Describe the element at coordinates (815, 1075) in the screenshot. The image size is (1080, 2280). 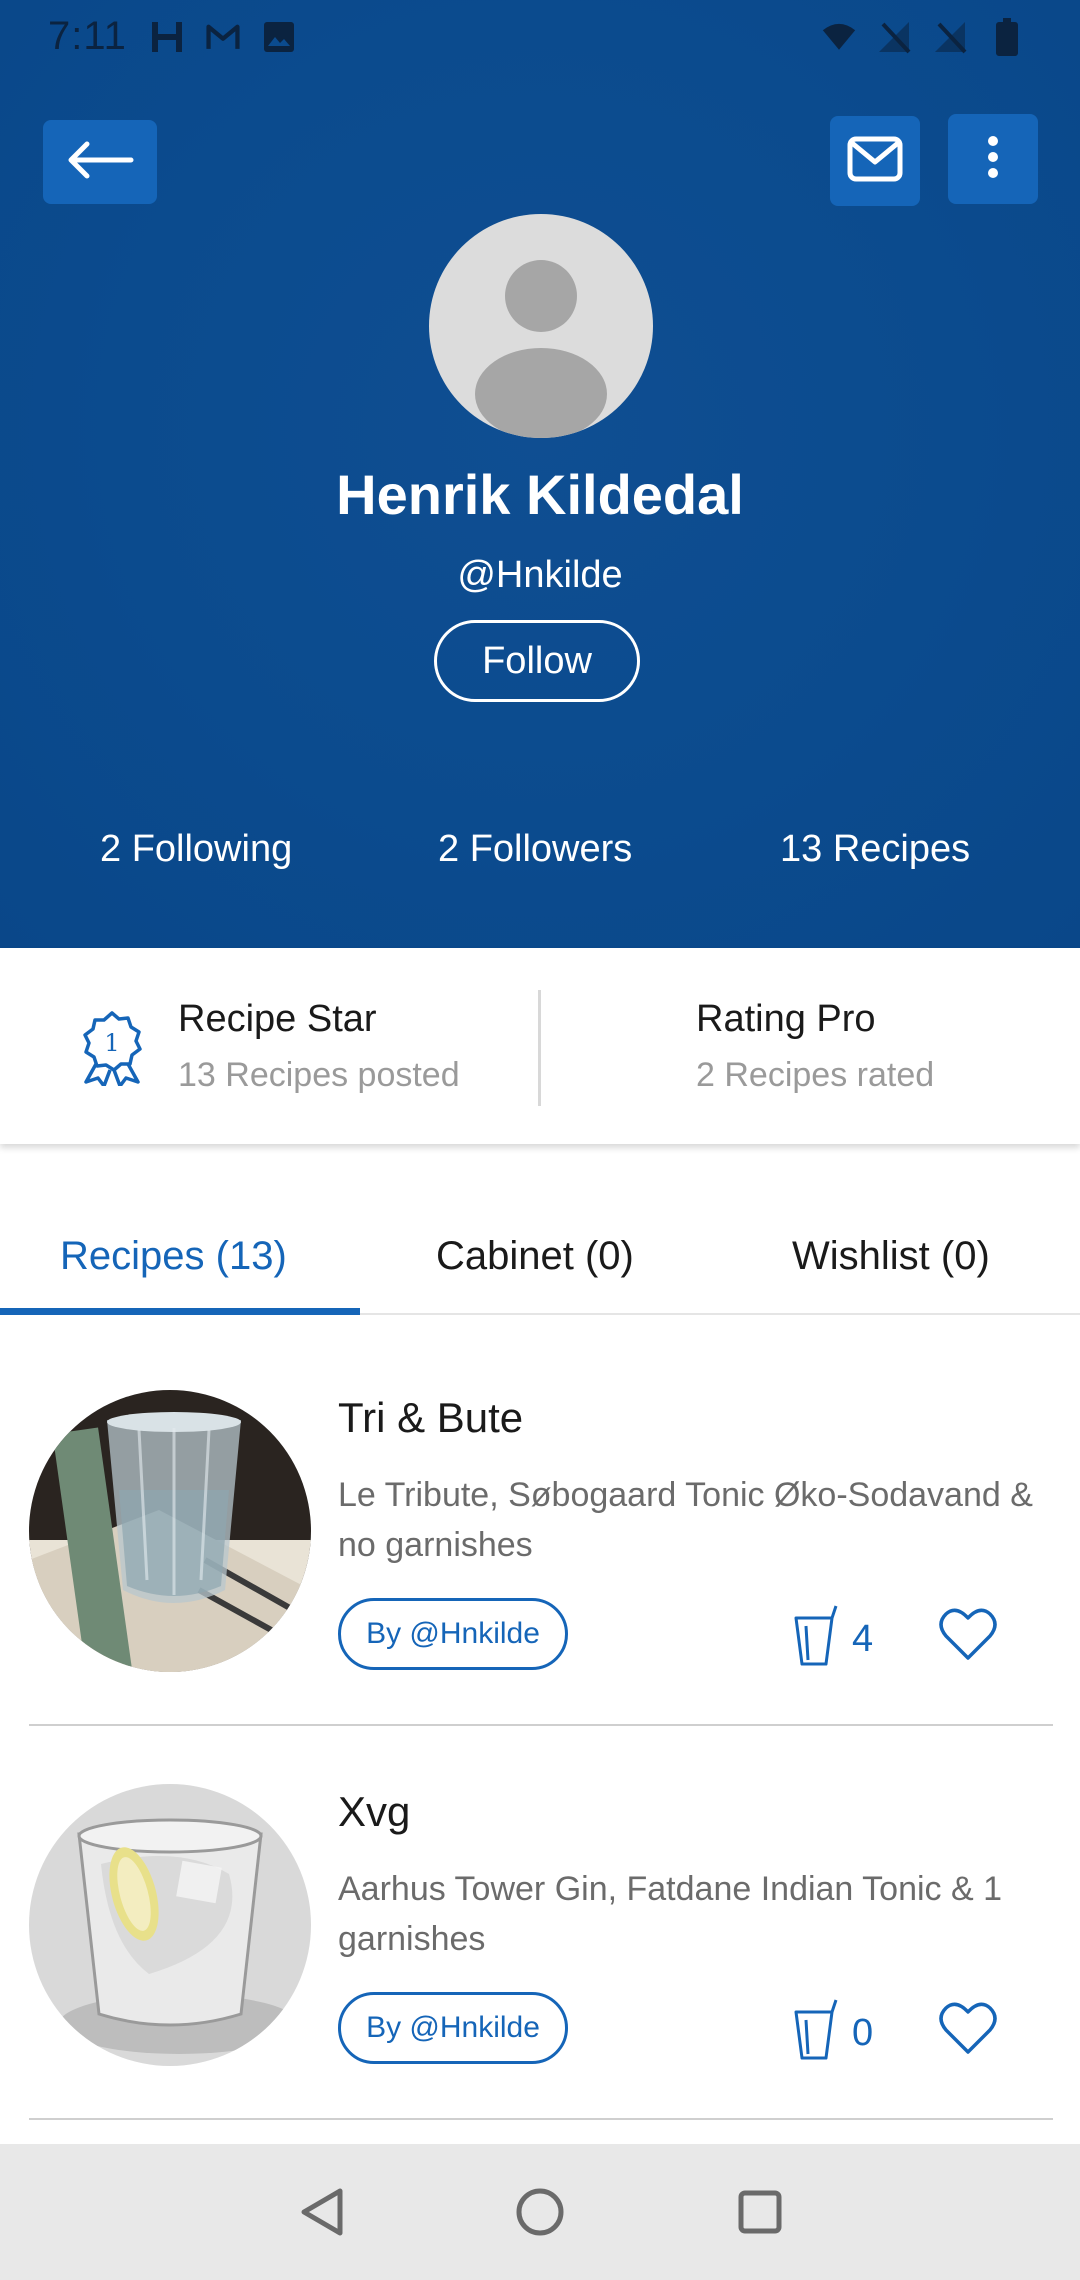
I see `badge-subtitle-rating-pro: 2 Recipes rated` at that location.